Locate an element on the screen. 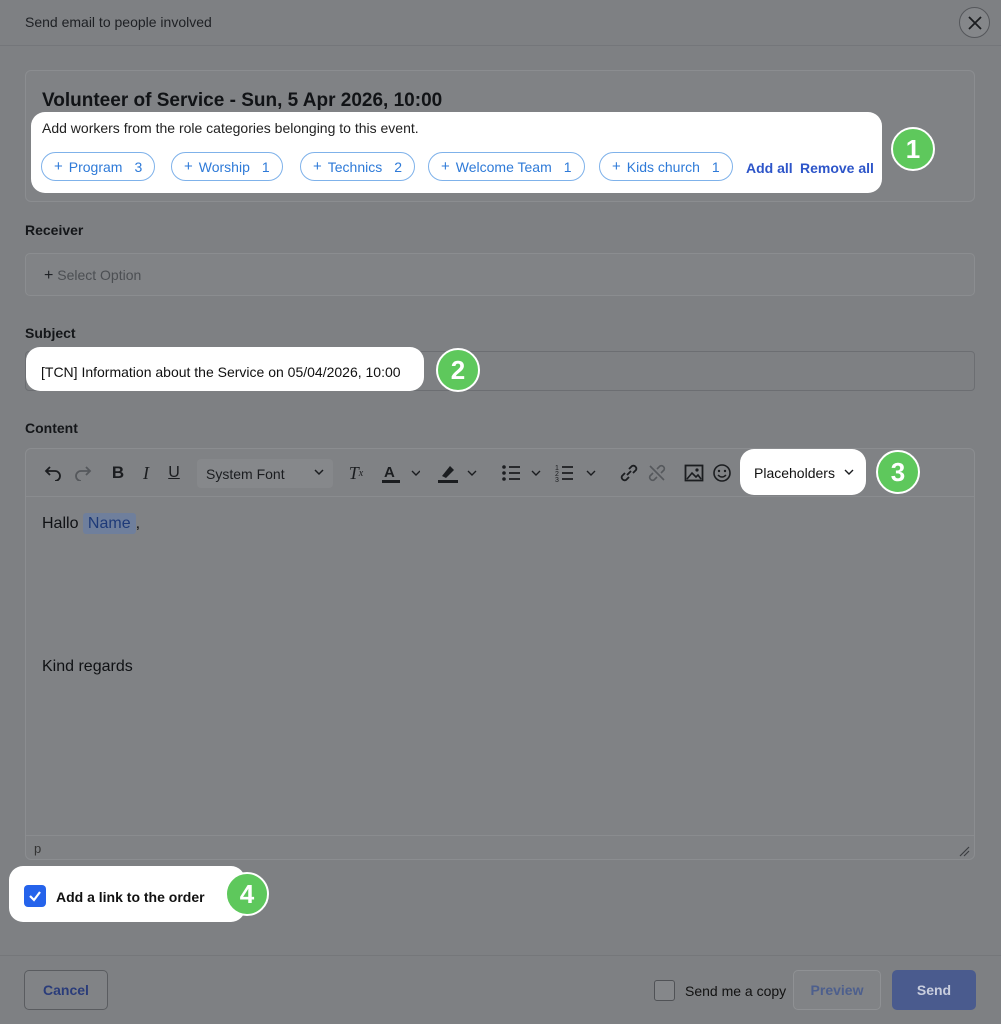  underline-icon: U is located at coordinates (174, 473).